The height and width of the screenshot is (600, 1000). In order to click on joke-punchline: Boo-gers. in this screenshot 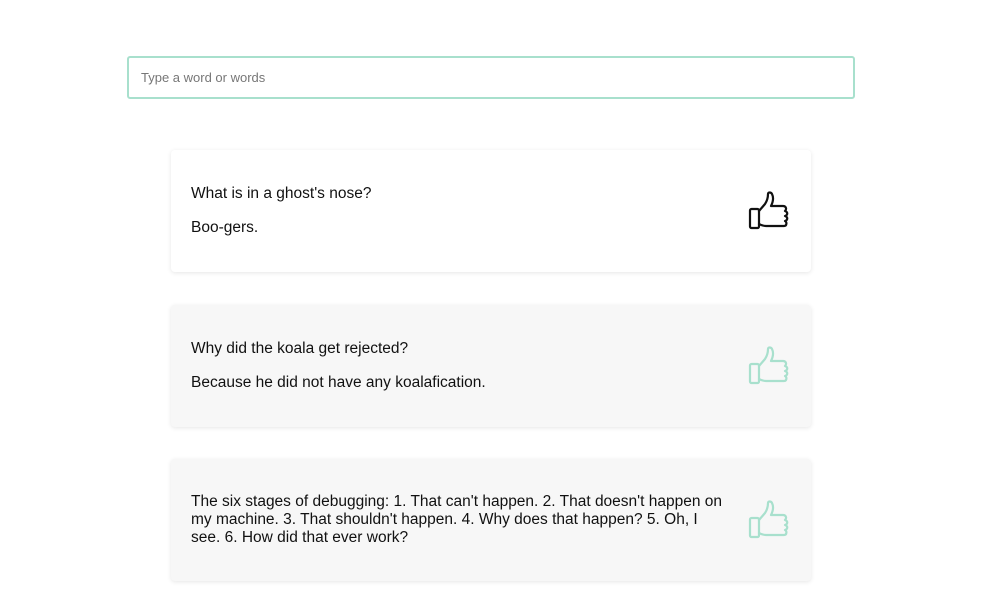, I will do `click(225, 227)`.